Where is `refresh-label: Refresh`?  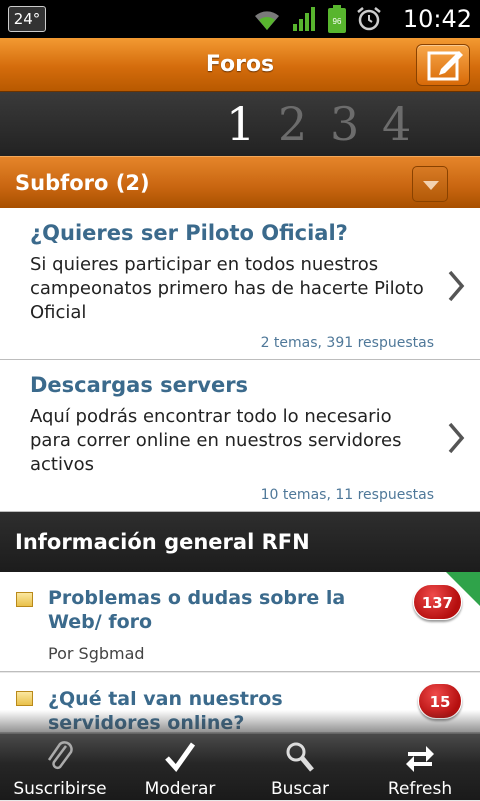
refresh-label: Refresh is located at coordinates (420, 789).